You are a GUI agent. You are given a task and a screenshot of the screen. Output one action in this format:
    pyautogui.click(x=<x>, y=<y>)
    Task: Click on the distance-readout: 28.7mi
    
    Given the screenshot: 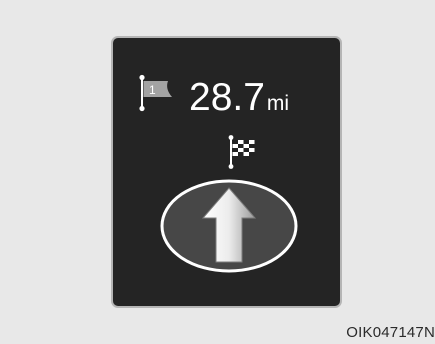 What is the action you would take?
    pyautogui.click(x=239, y=98)
    